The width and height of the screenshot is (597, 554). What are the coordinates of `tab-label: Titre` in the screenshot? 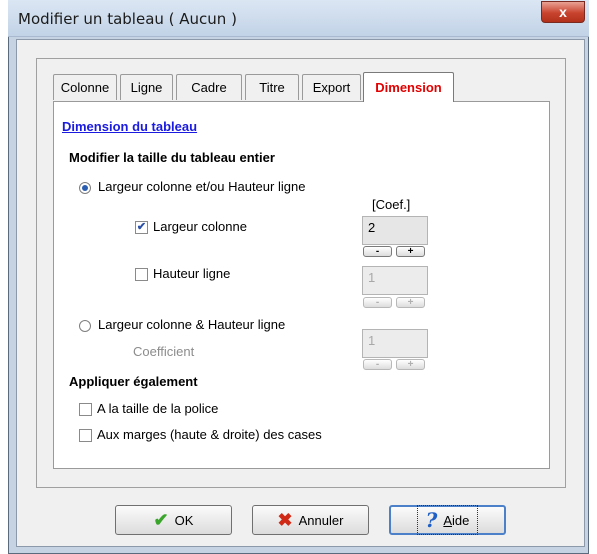 It's located at (272, 87).